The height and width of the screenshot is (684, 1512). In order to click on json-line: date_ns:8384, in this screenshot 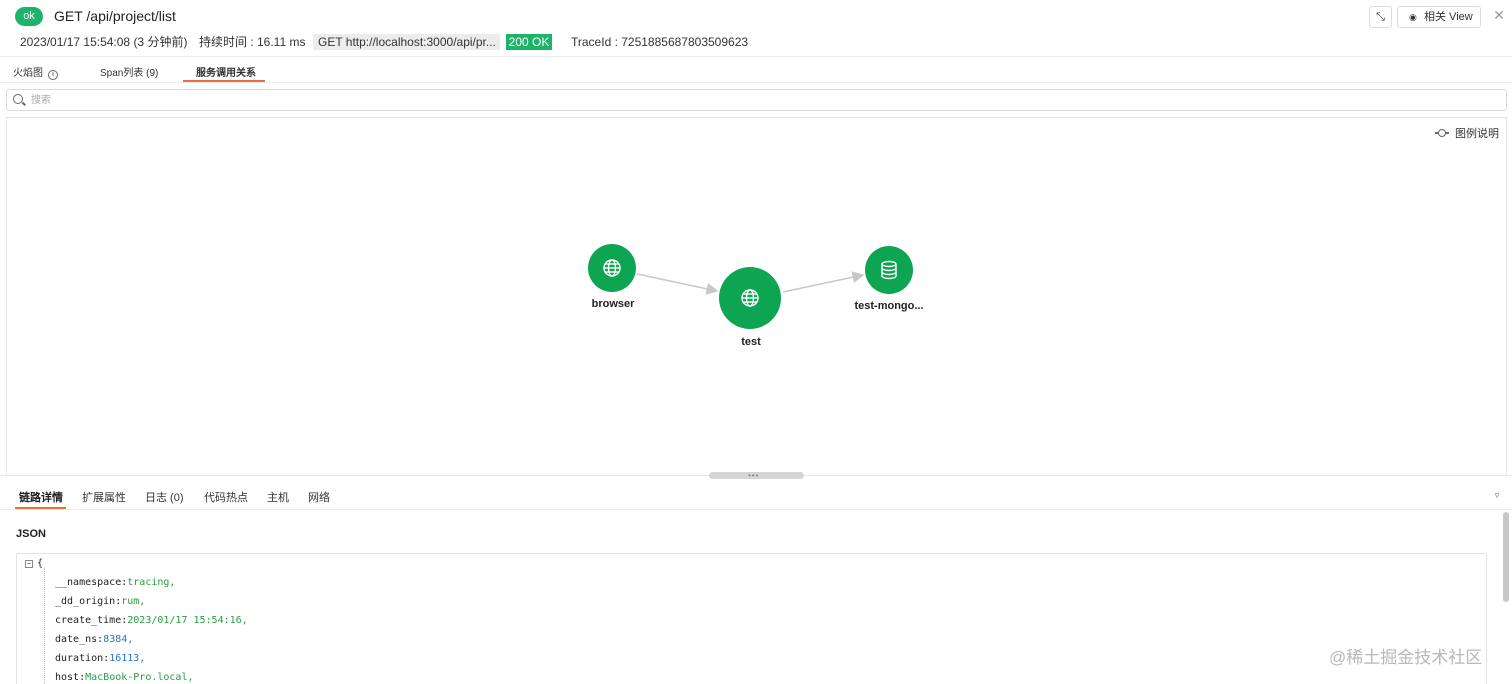, I will do `click(94, 639)`.